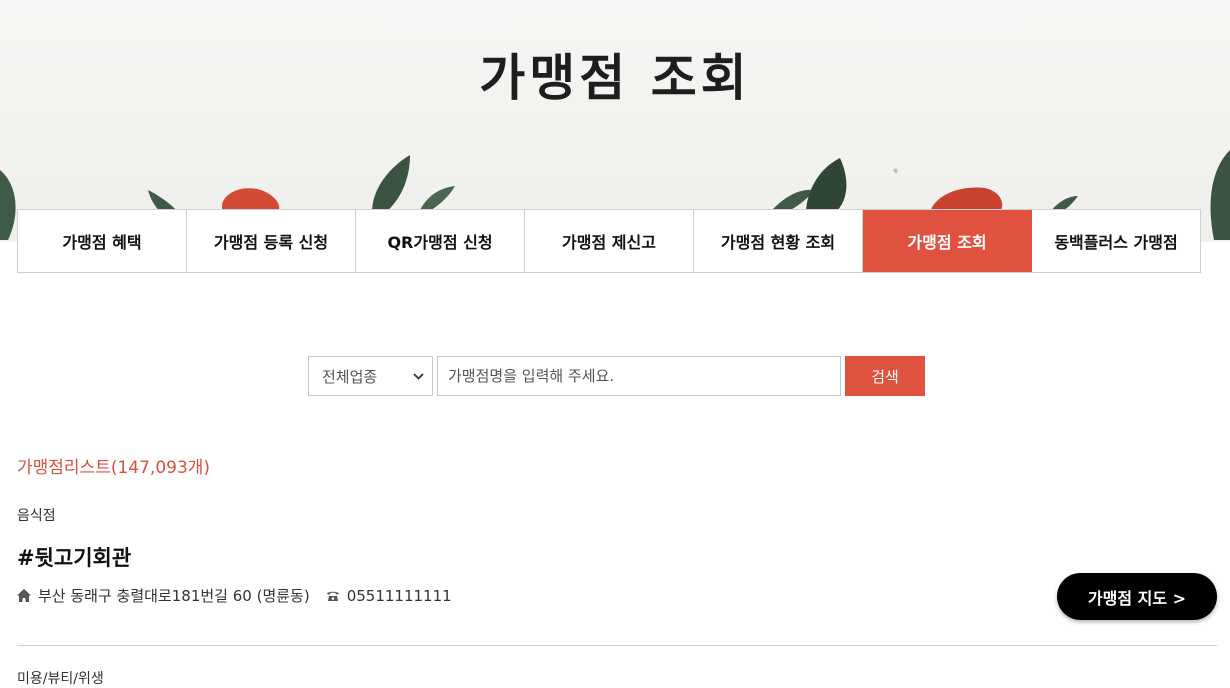  What do you see at coordinates (60, 679) in the screenshot?
I see `store-category: 미용/뷰티/위생` at bounding box center [60, 679].